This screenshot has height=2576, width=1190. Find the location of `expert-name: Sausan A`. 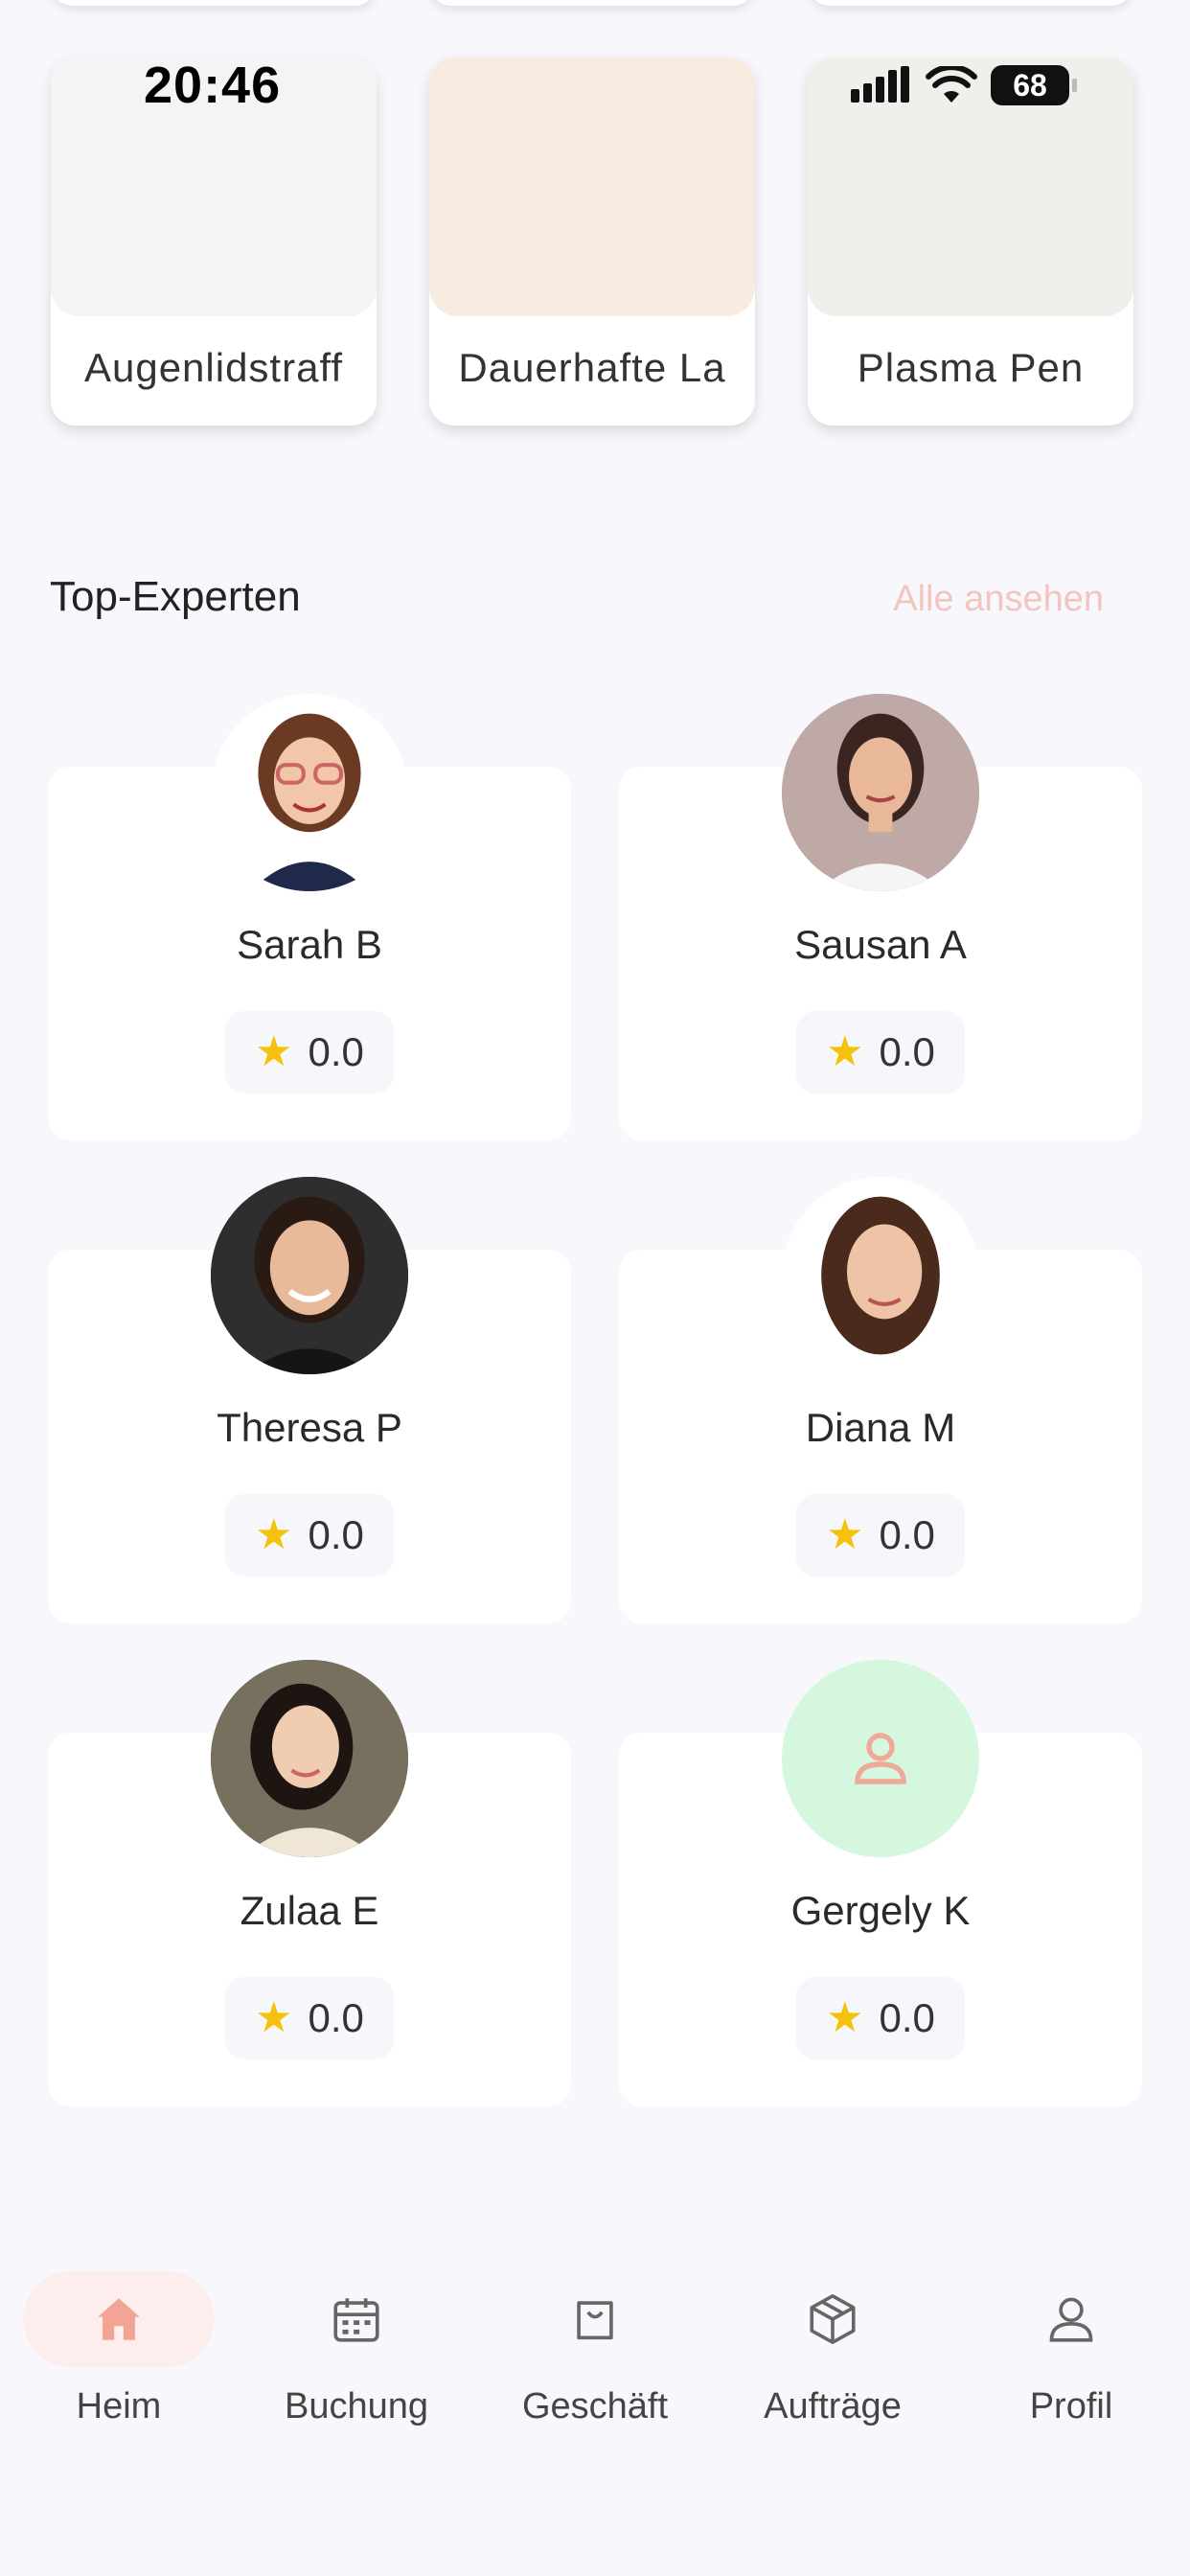

expert-name: Sausan A is located at coordinates (881, 945).